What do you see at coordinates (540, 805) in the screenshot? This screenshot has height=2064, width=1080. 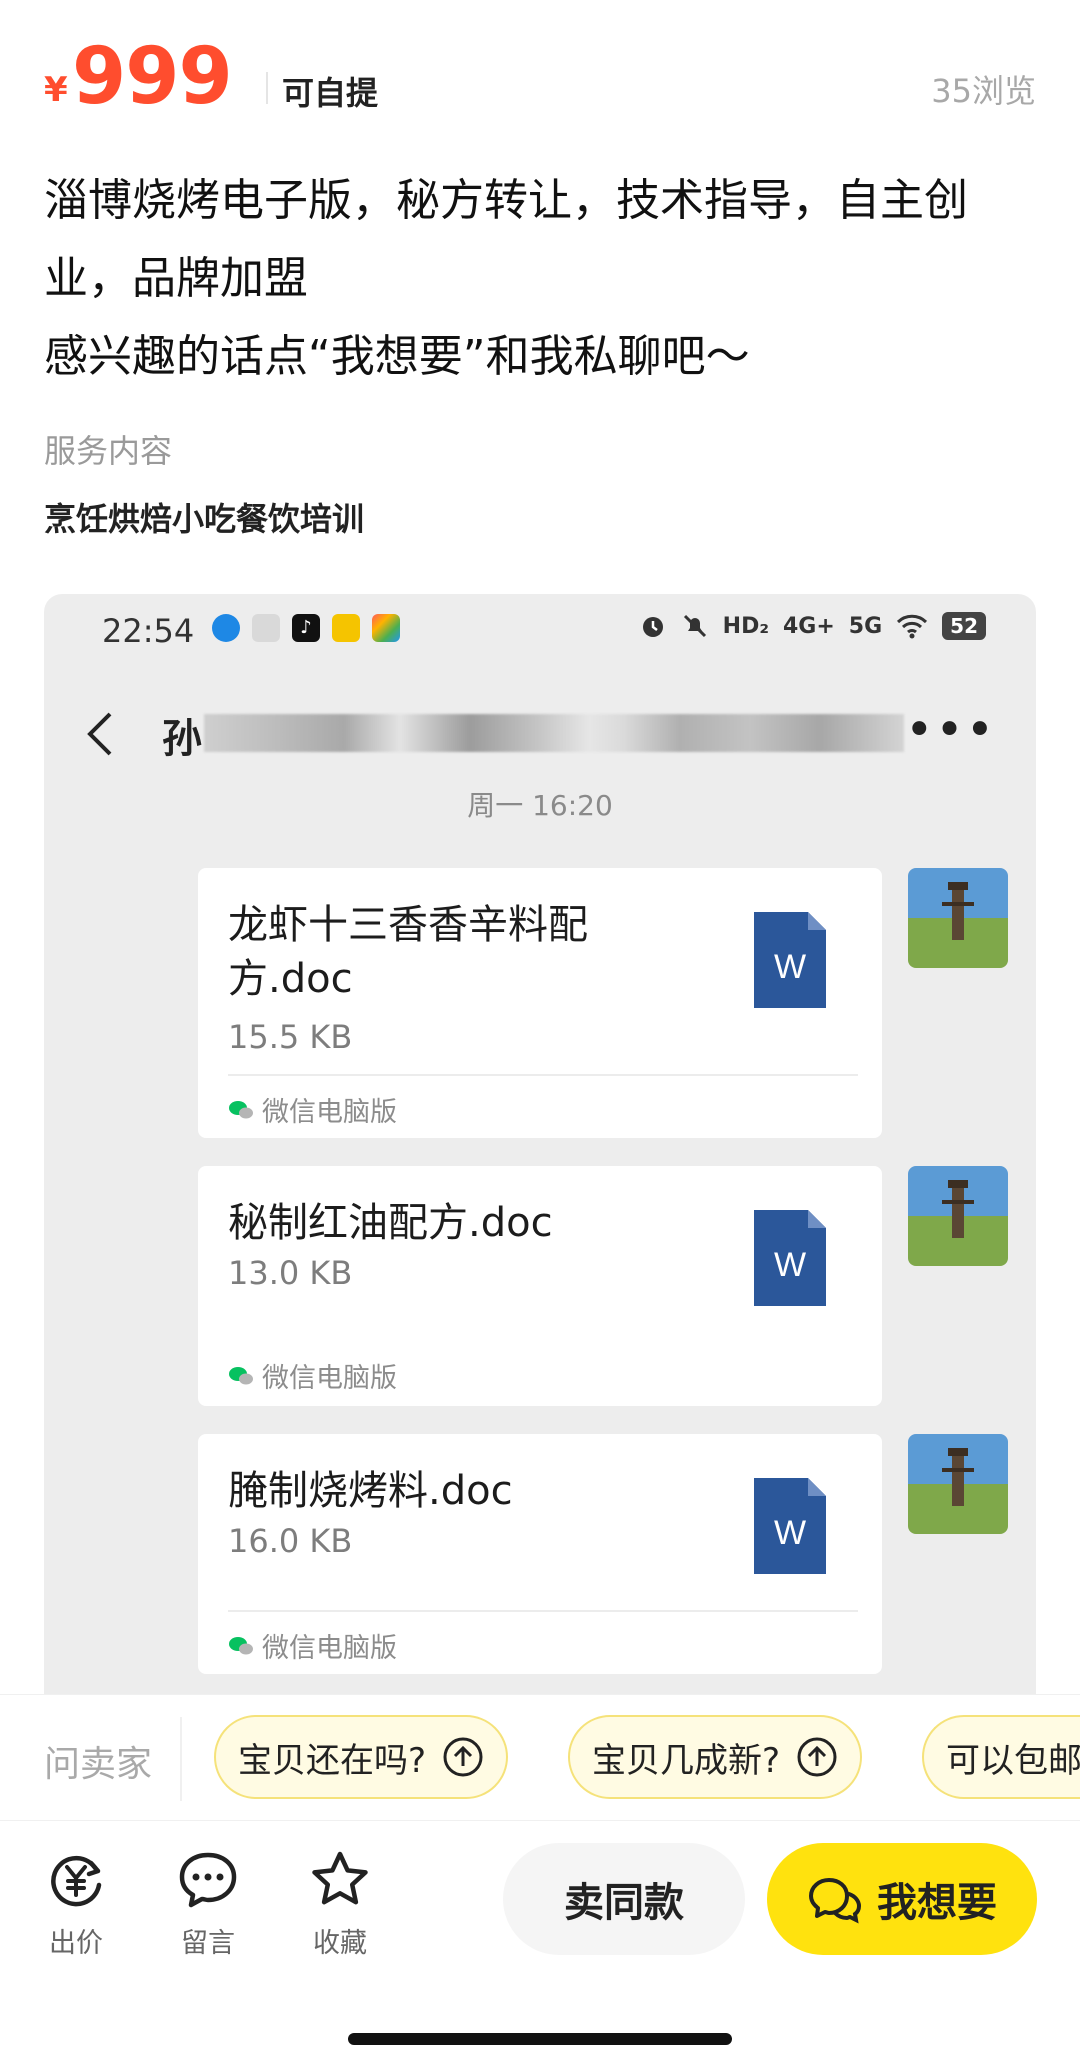 I see `chat-timestamp: 周一 16:20` at bounding box center [540, 805].